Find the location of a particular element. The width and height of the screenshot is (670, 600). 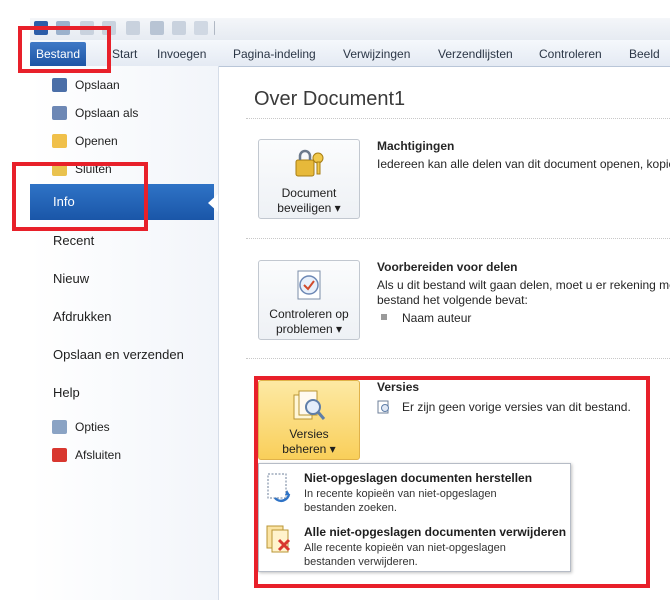

button-label: beveiligen ▾ is located at coordinates (309, 208).